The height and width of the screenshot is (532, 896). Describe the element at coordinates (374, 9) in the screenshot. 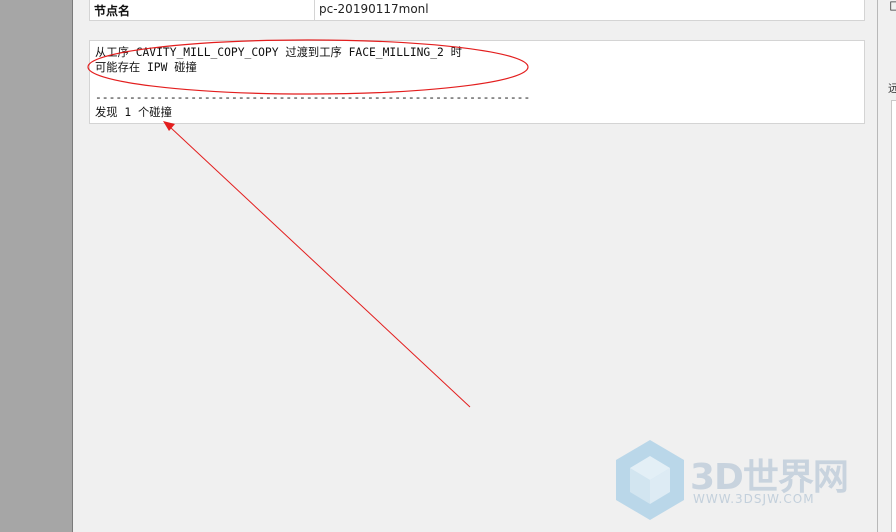

I see `node-name-value: pc-20190117monl` at that location.